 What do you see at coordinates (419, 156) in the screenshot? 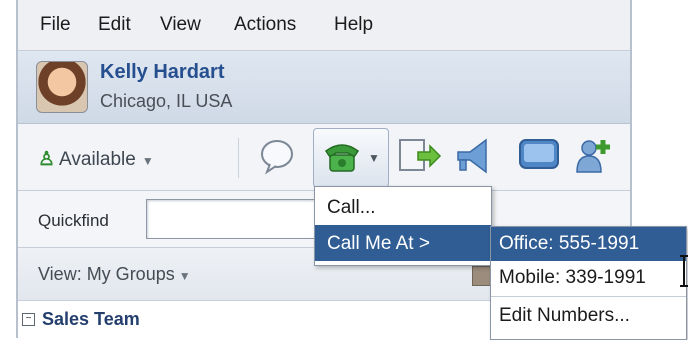
I see `transfer-icon` at bounding box center [419, 156].